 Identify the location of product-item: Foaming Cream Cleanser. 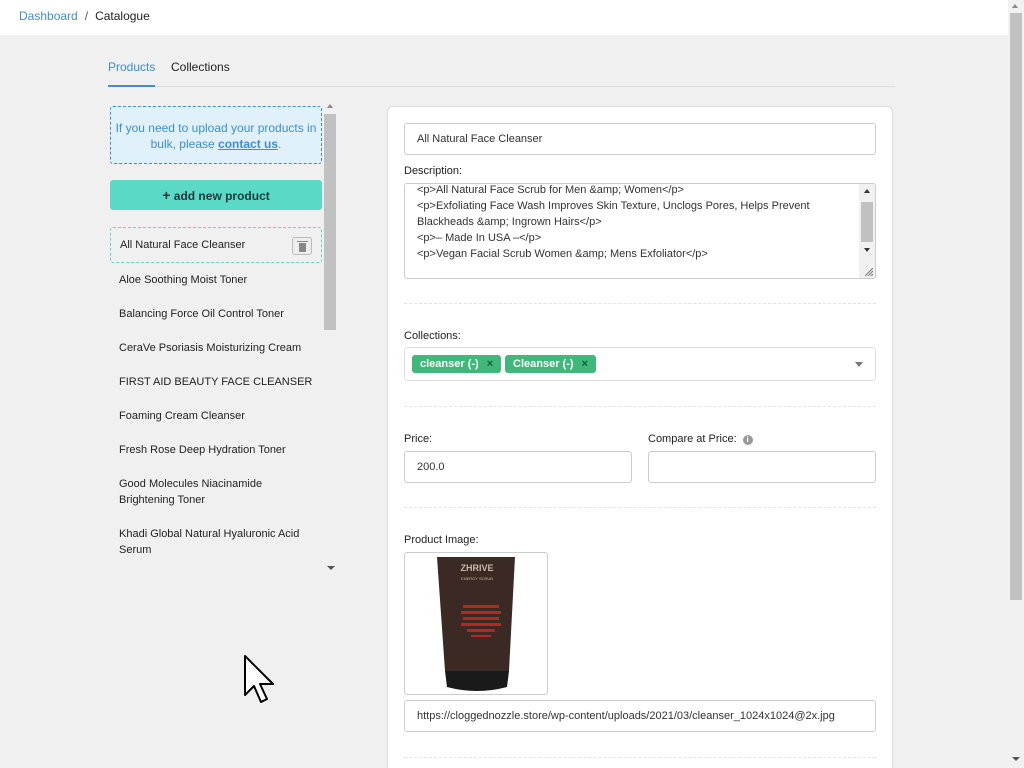
(216, 416).